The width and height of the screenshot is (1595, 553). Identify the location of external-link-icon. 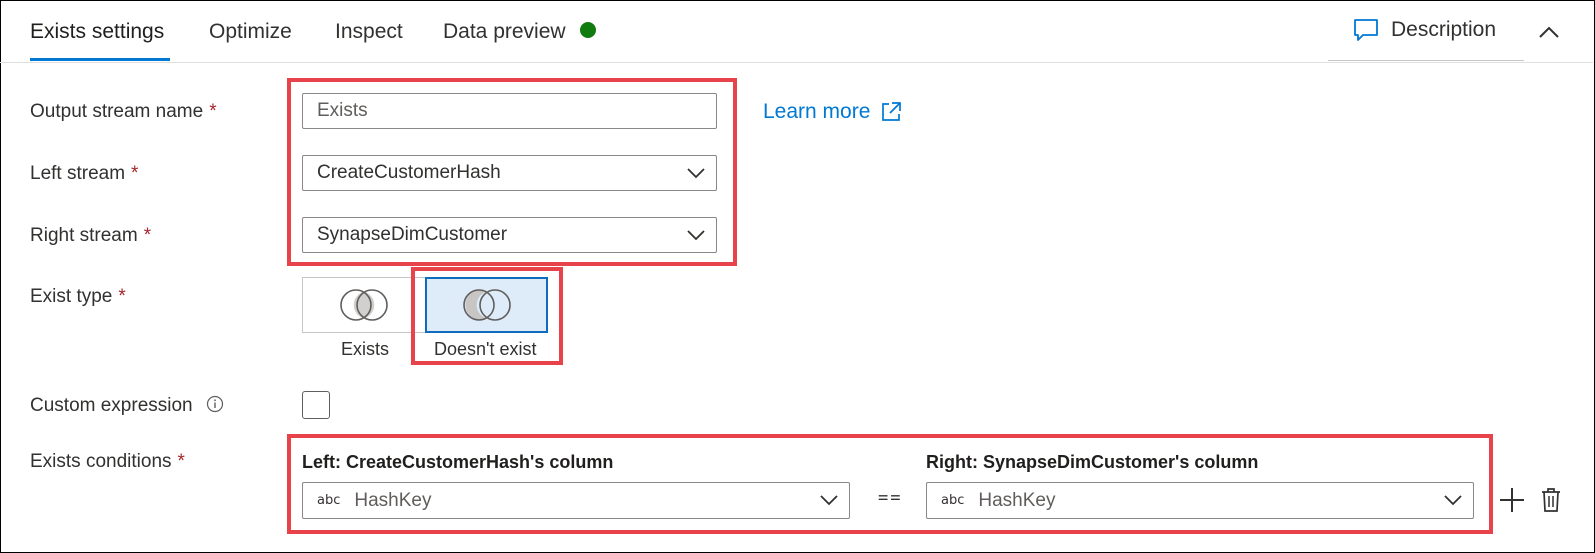
(892, 111).